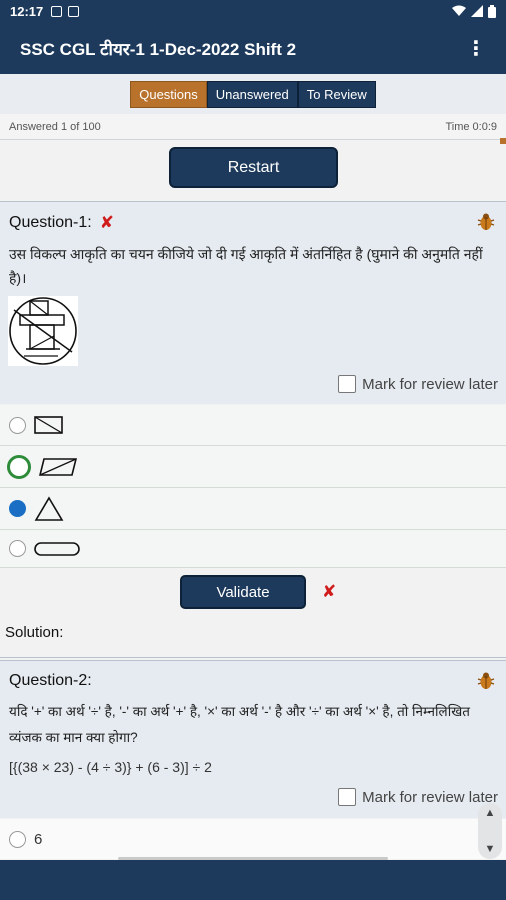 The width and height of the screenshot is (506, 900). What do you see at coordinates (471, 126) in the screenshot?
I see `elapsed-time: Time 0:0:9` at bounding box center [471, 126].